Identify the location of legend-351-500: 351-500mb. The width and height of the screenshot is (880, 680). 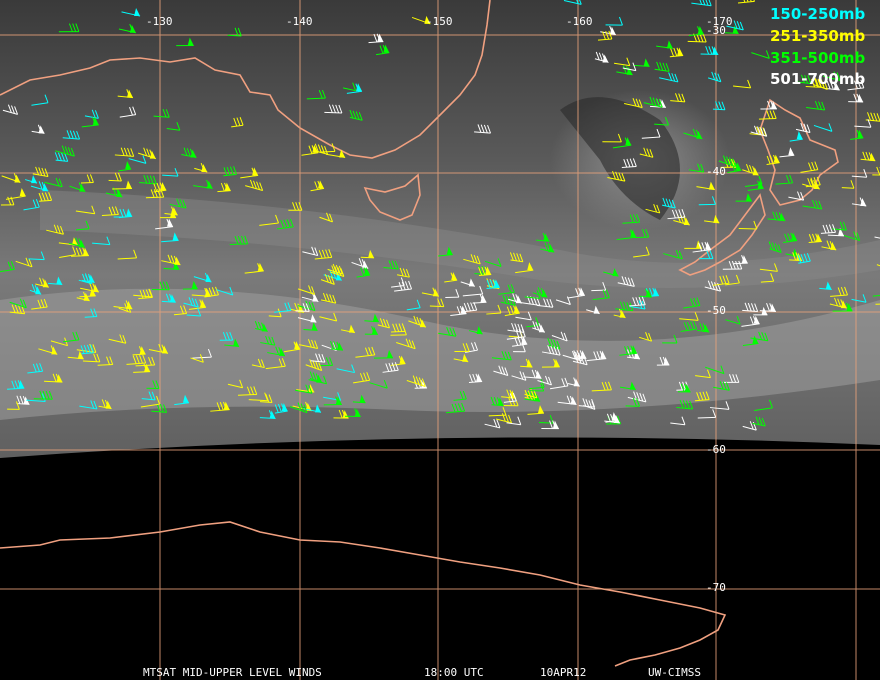
(817, 58).